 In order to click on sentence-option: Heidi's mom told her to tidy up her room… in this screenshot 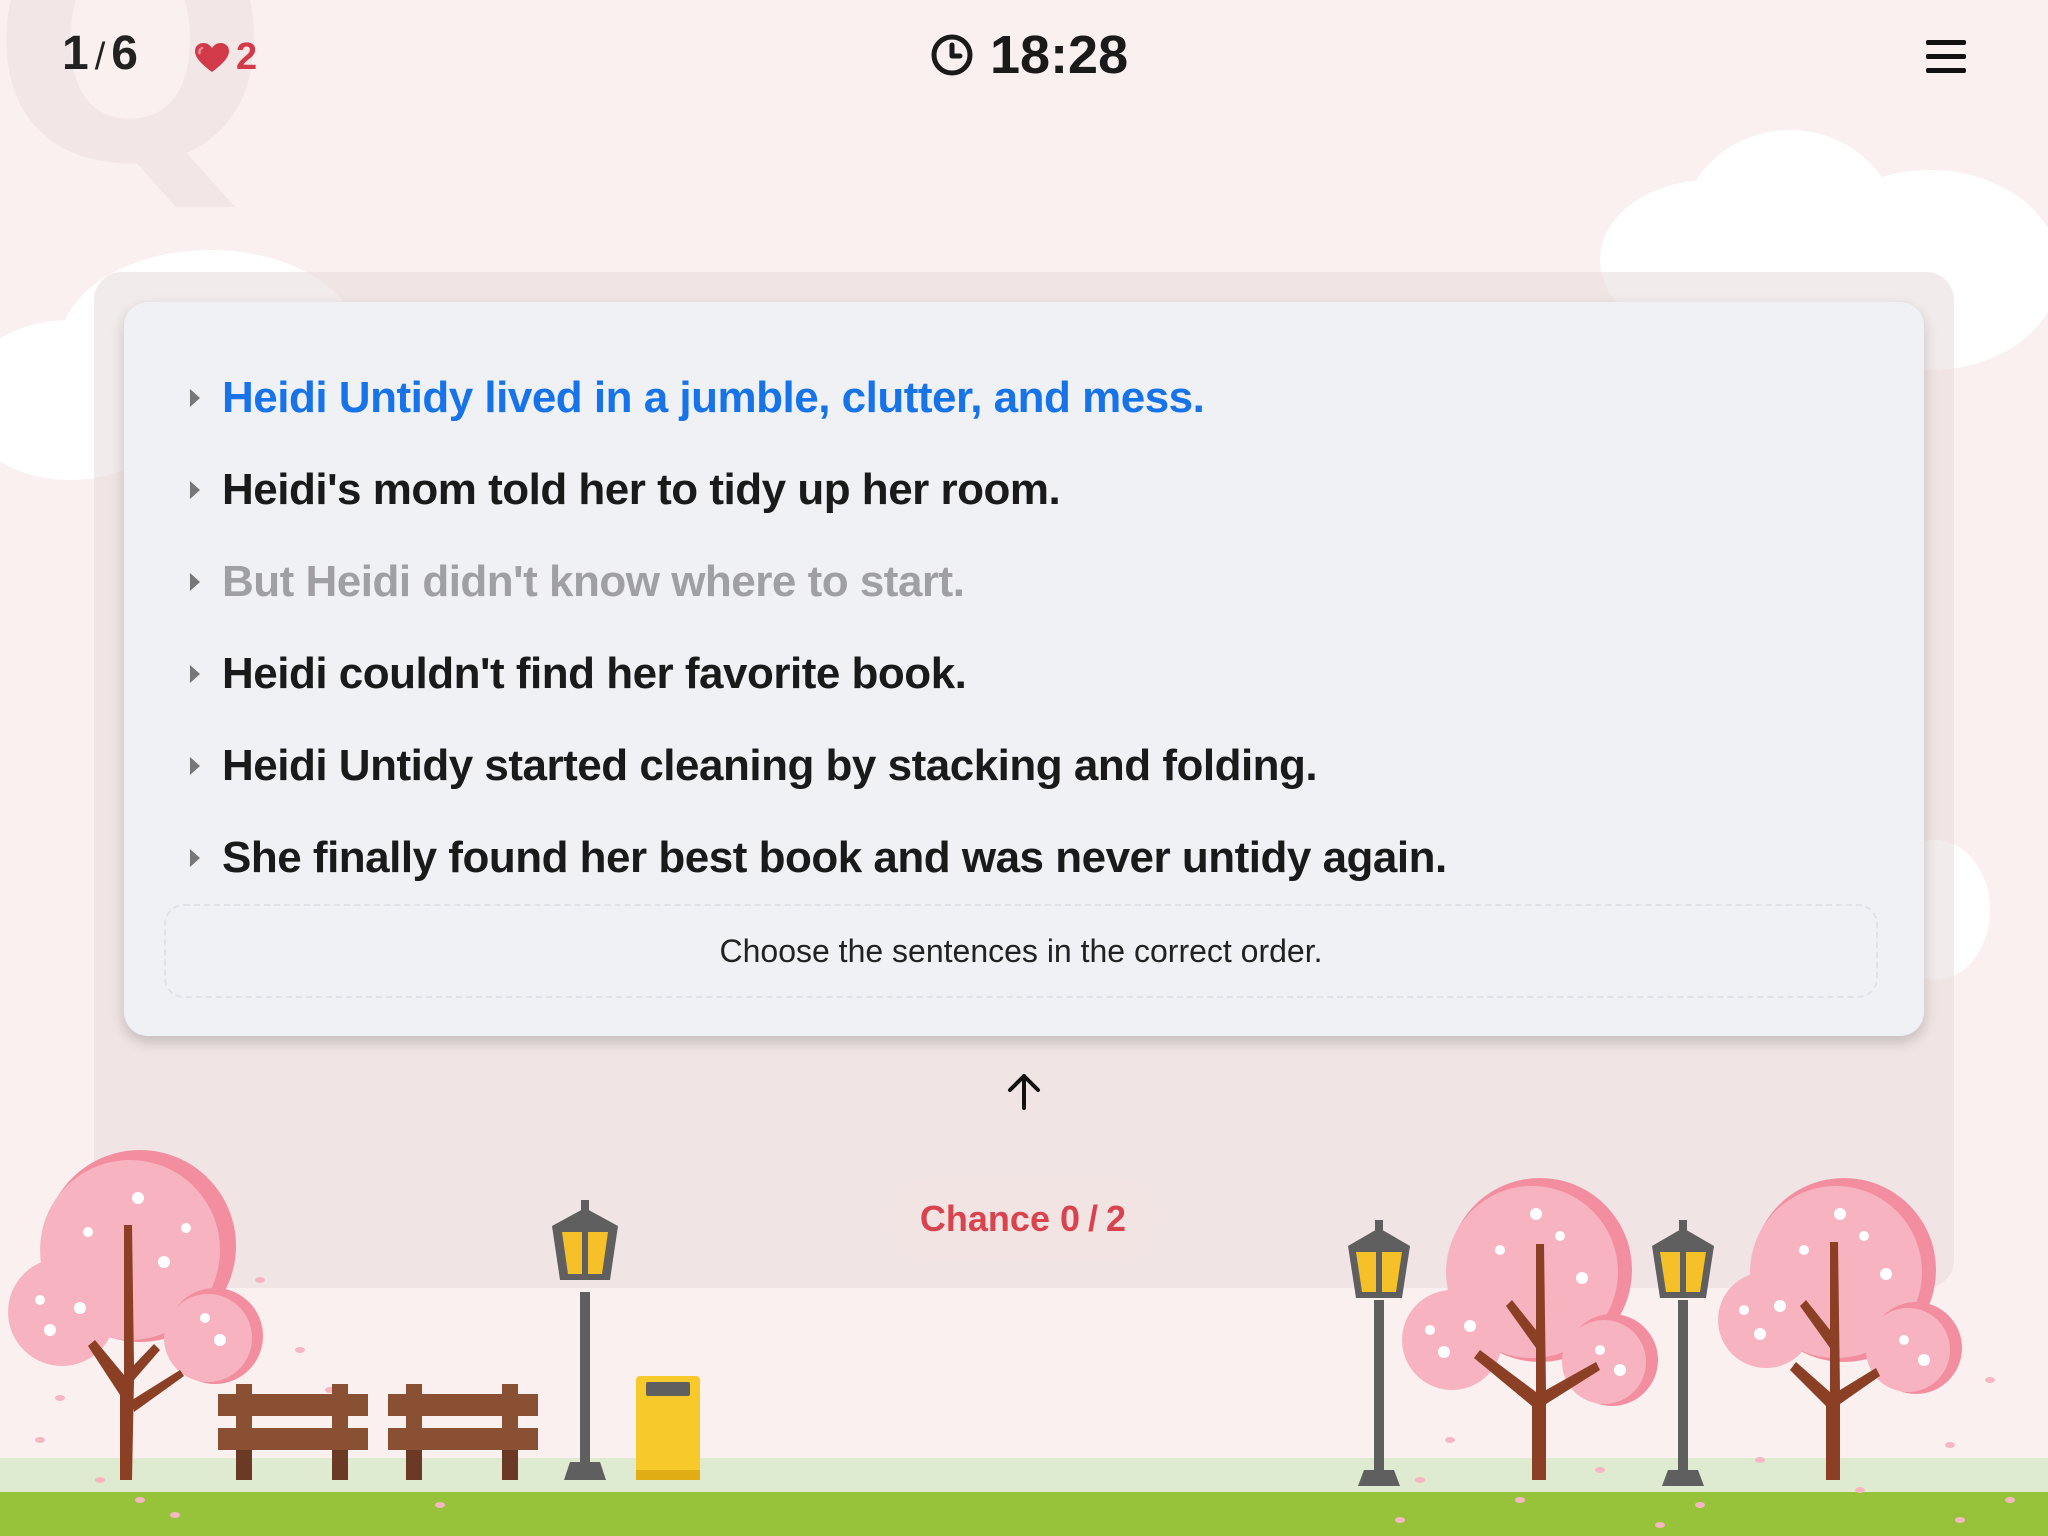, I will do `click(1024, 490)`.